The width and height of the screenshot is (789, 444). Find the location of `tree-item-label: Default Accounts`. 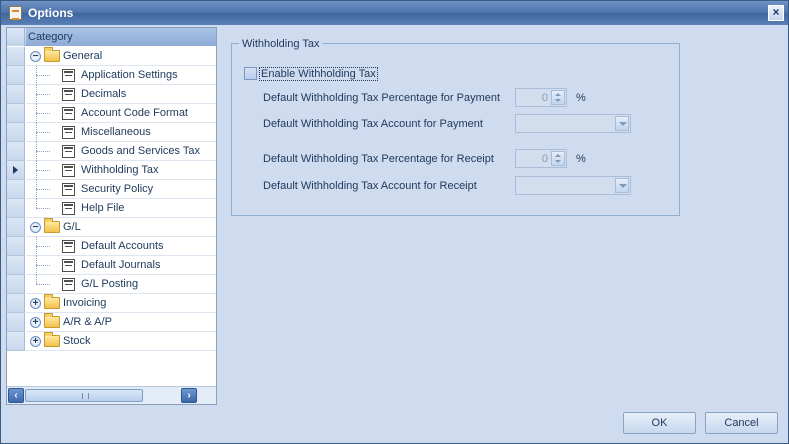

tree-item-label: Default Accounts is located at coordinates (122, 246).